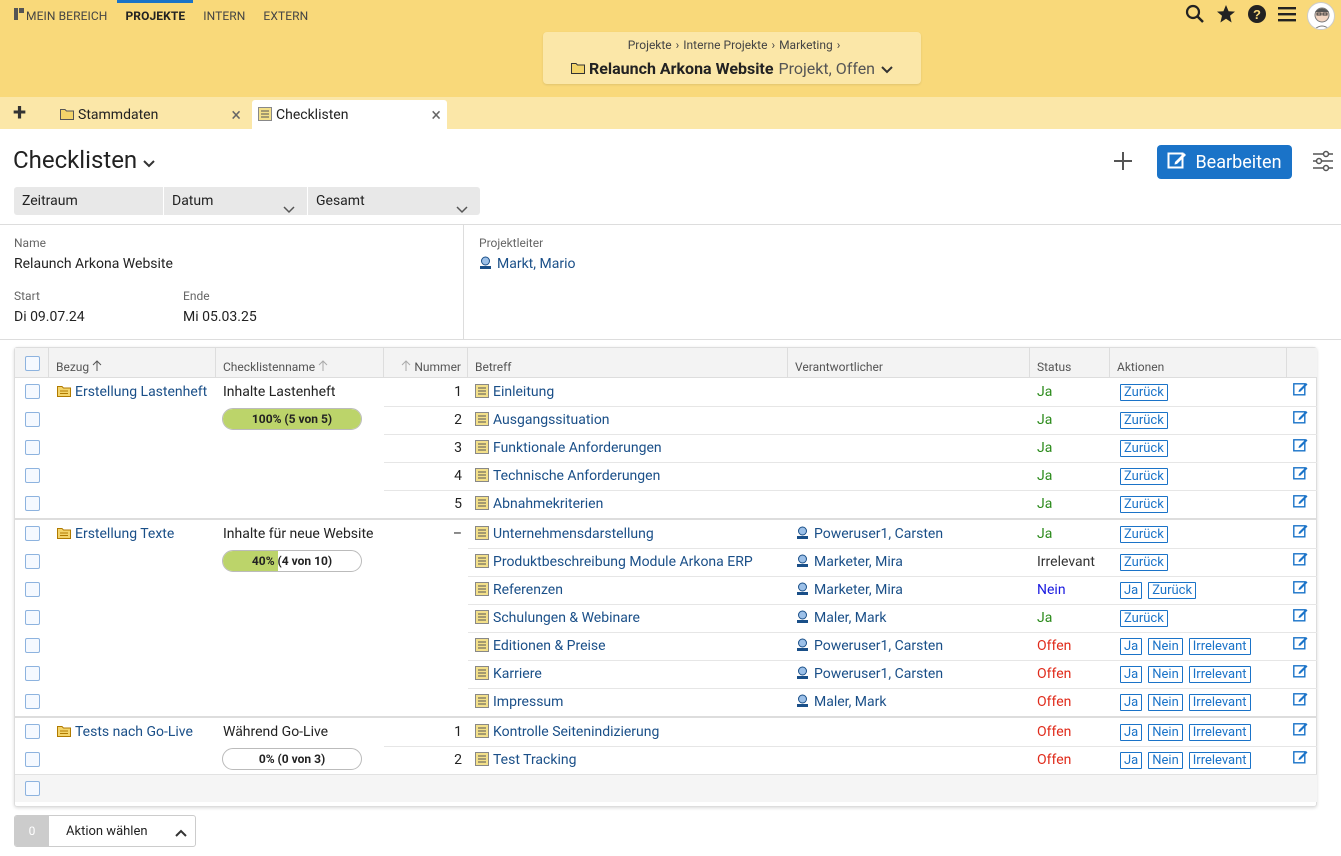  I want to click on betreff-link: Test Tracking, so click(525, 760).